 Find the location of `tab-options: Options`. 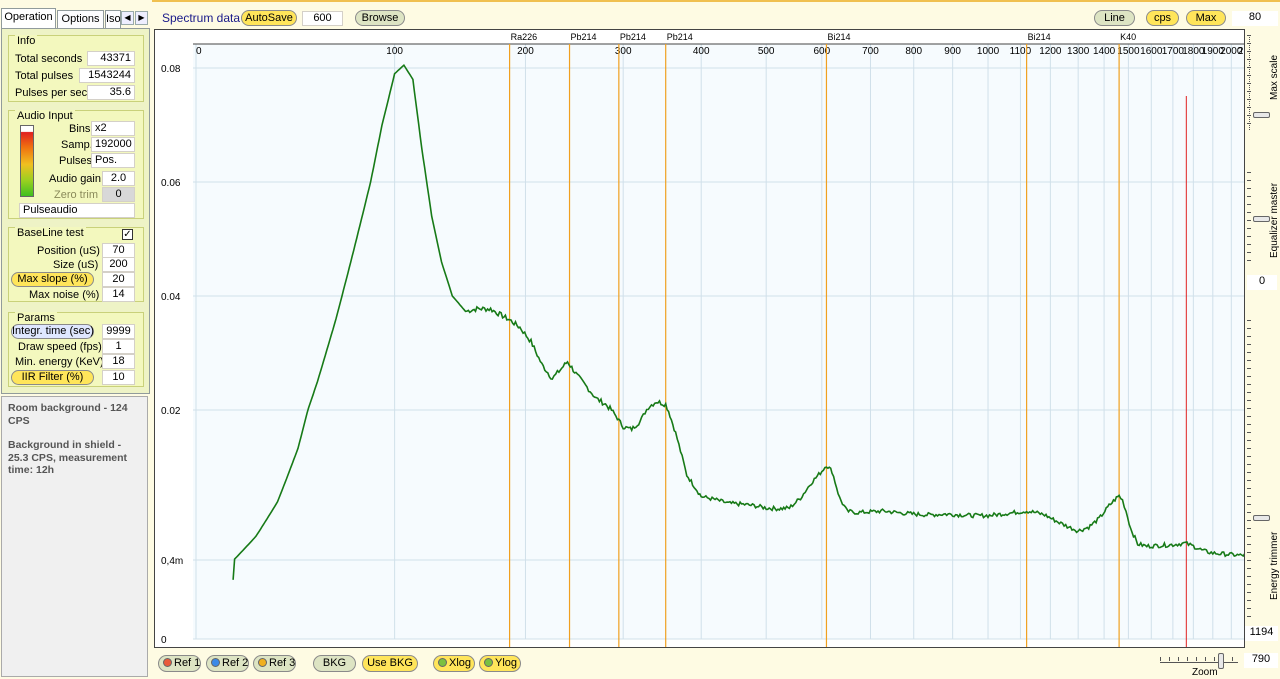

tab-options: Options is located at coordinates (80, 19).